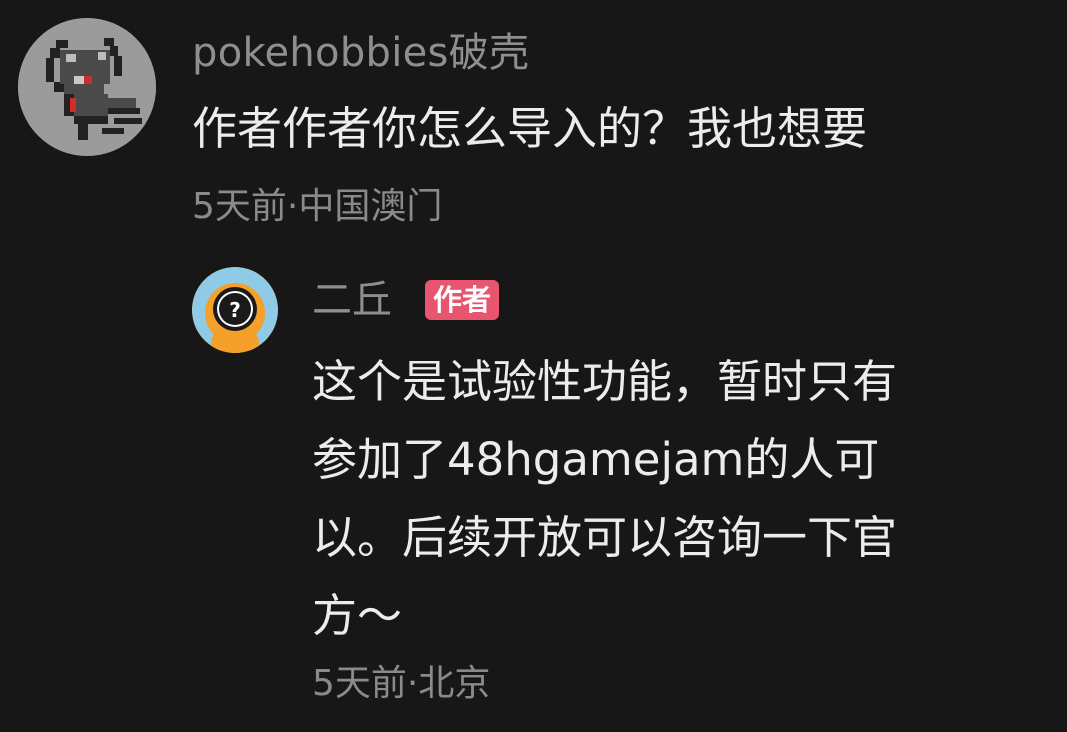 Image resolution: width=1067 pixels, height=732 pixels. I want to click on reply-meta: 5天前·北京, so click(401, 683).